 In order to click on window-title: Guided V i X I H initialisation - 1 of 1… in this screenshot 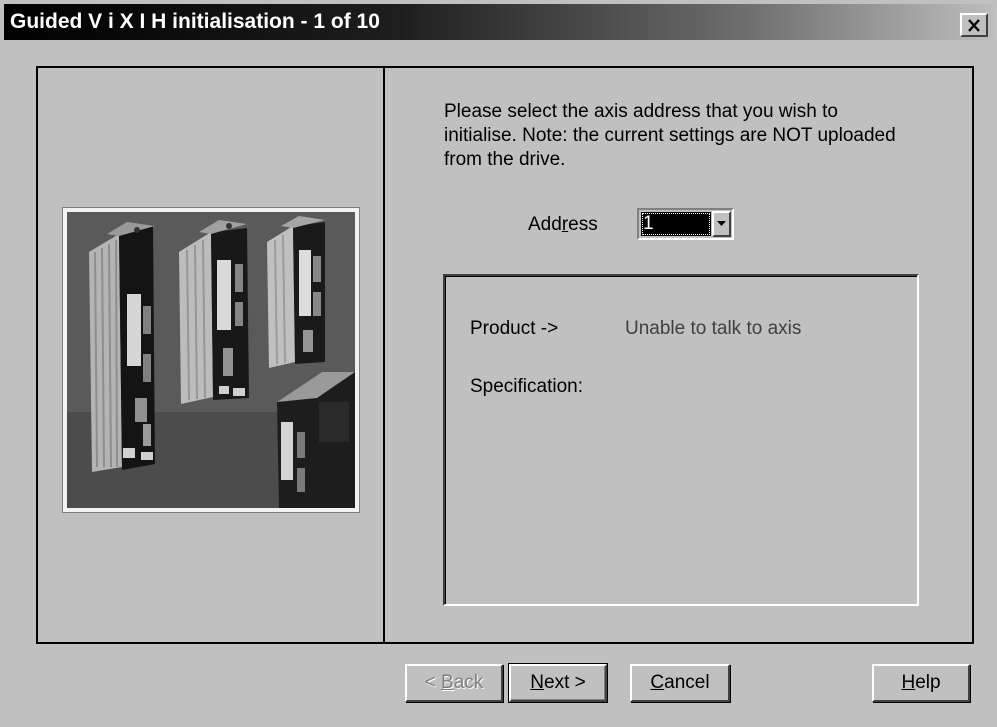, I will do `click(195, 21)`.